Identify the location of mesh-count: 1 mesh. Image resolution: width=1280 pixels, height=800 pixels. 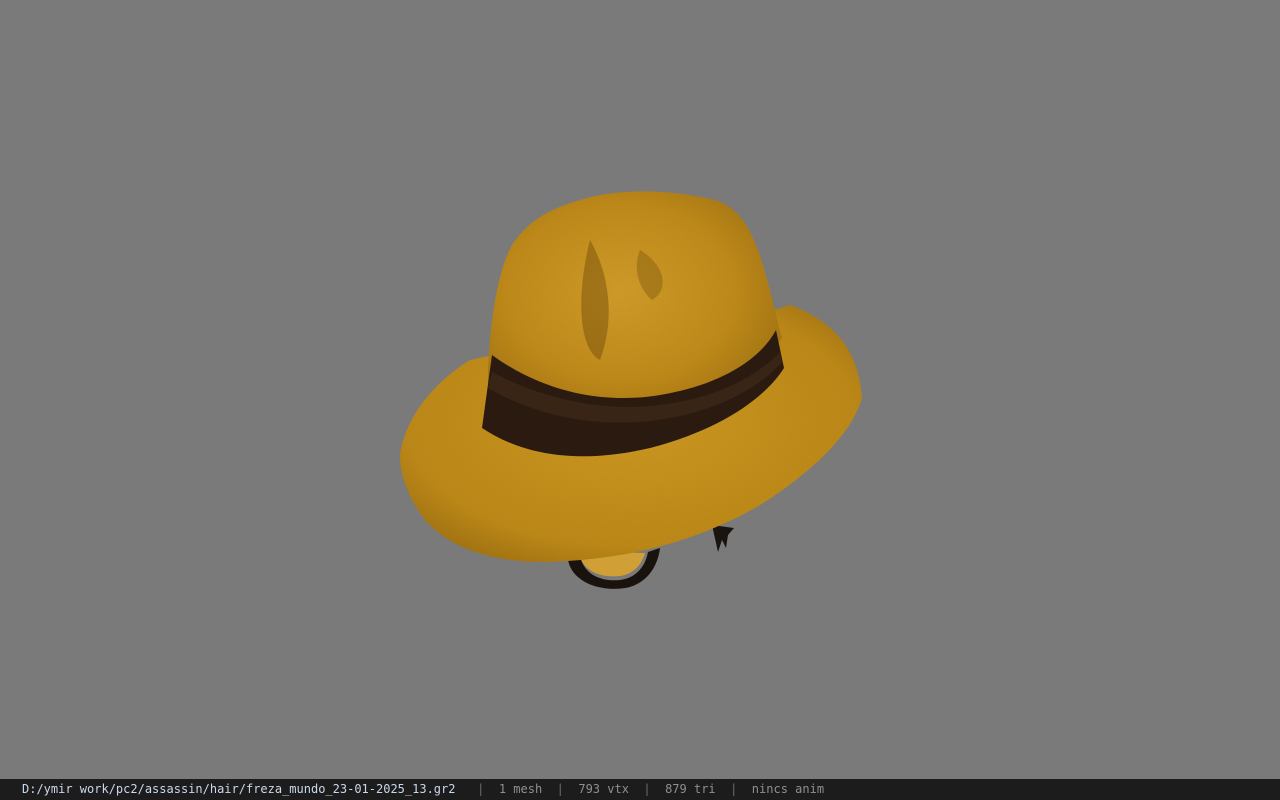
(520, 789).